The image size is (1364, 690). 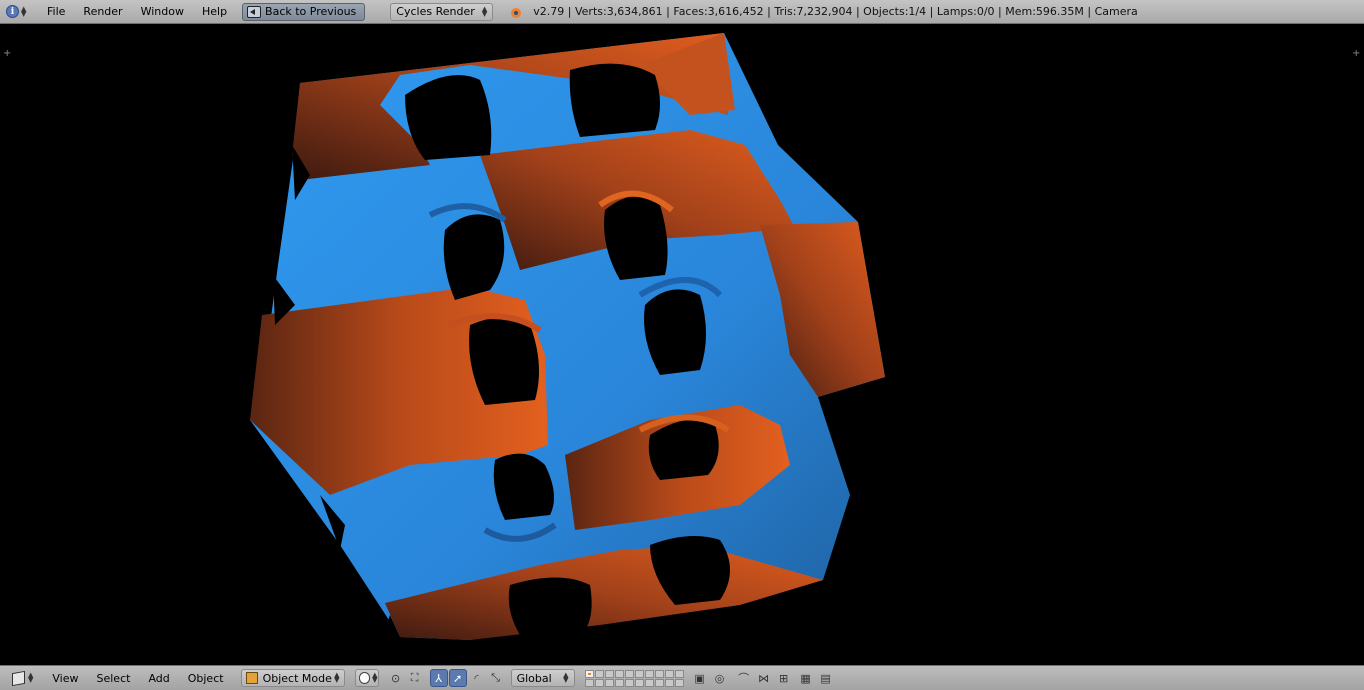 I want to click on clapper-icon: ▤, so click(x=826, y=678).